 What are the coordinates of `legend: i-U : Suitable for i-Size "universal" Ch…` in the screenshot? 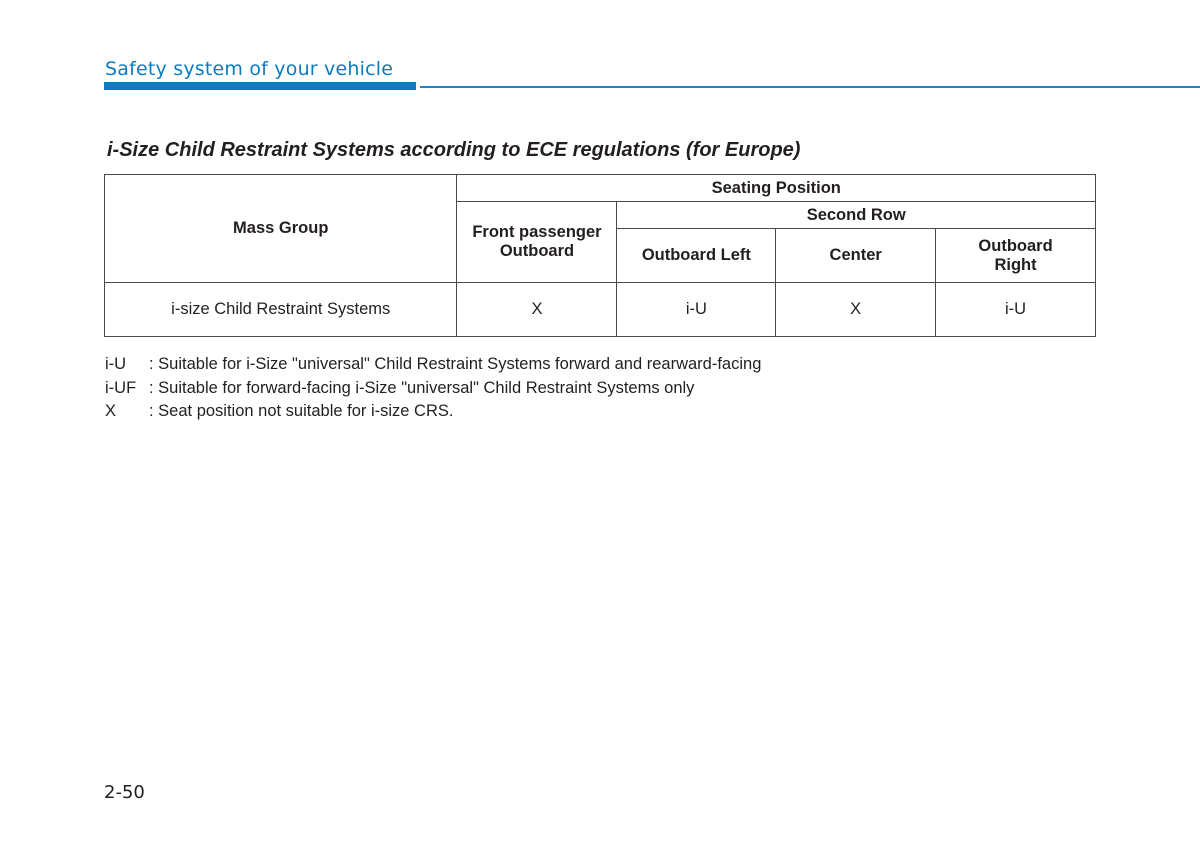 It's located at (433, 388).